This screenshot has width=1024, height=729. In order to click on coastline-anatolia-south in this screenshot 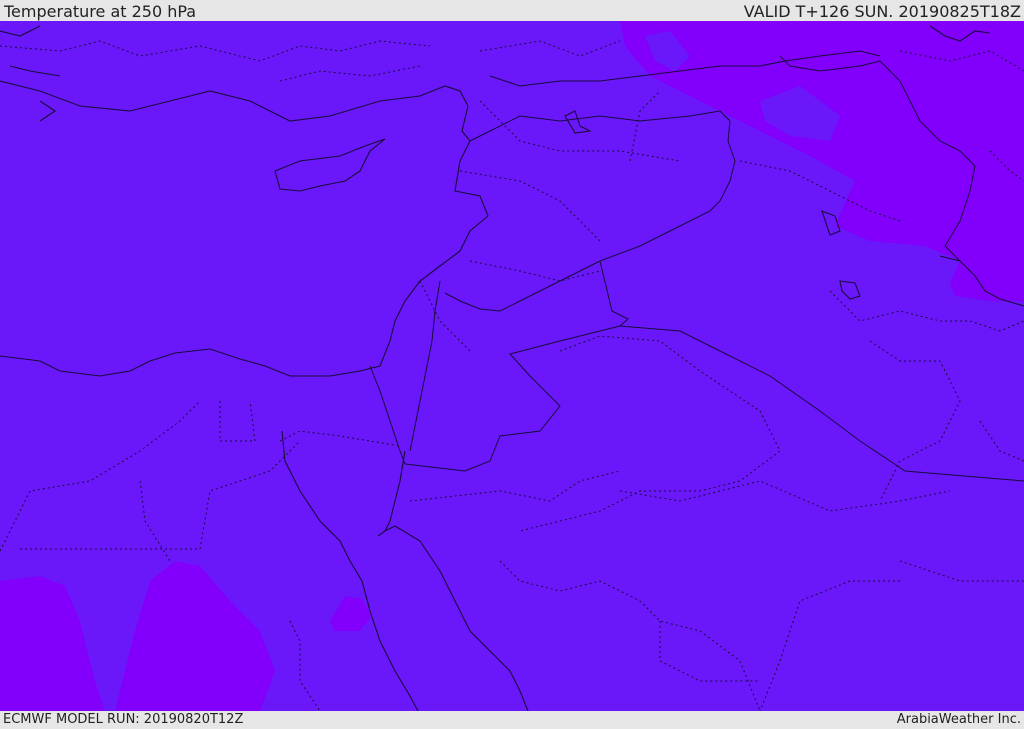, I will do `click(235, 111)`.